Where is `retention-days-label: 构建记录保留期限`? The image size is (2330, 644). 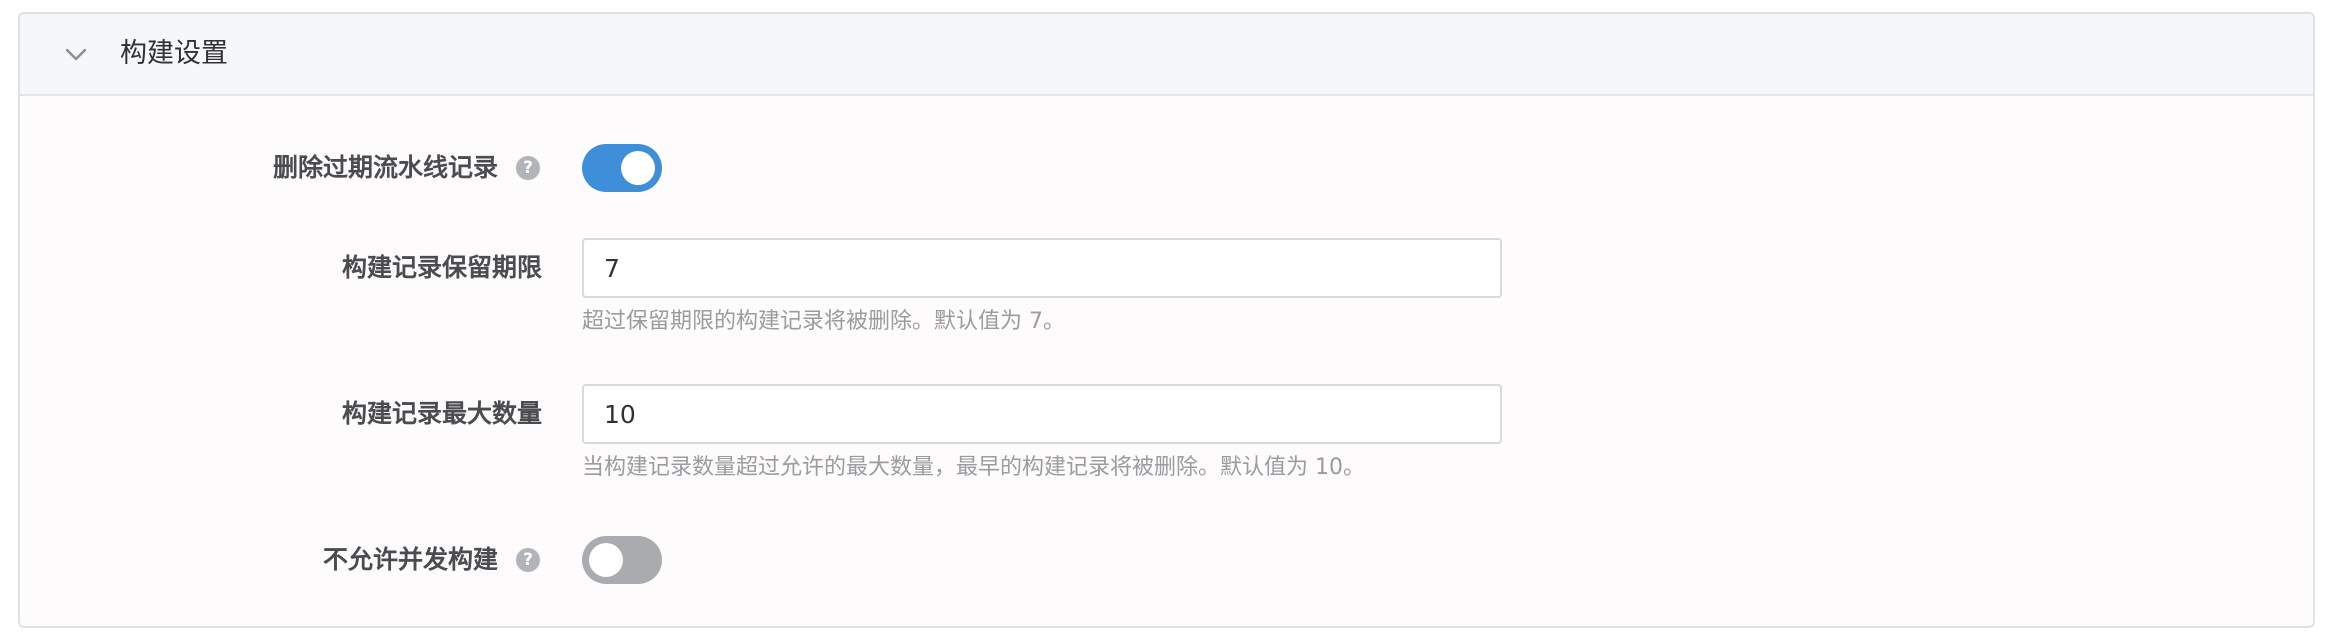
retention-days-label: 构建记录保留期限 is located at coordinates (441, 267).